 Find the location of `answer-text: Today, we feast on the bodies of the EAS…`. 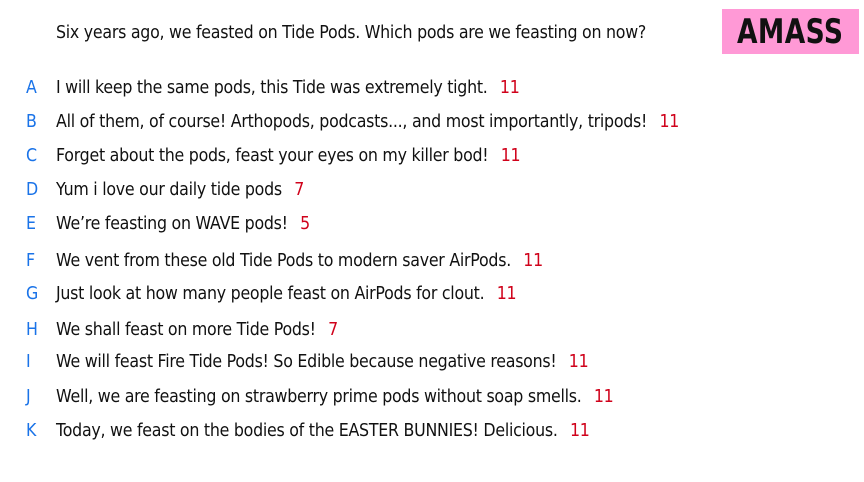

answer-text: Today, we feast on the bodies of the EAS… is located at coordinates (307, 430).